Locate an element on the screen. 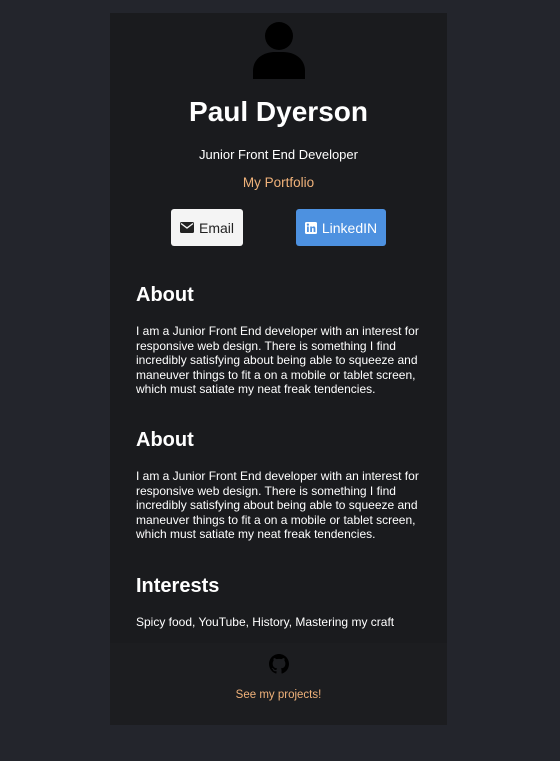 This screenshot has width=560, height=761. footer: See my projects! is located at coordinates (278, 684).